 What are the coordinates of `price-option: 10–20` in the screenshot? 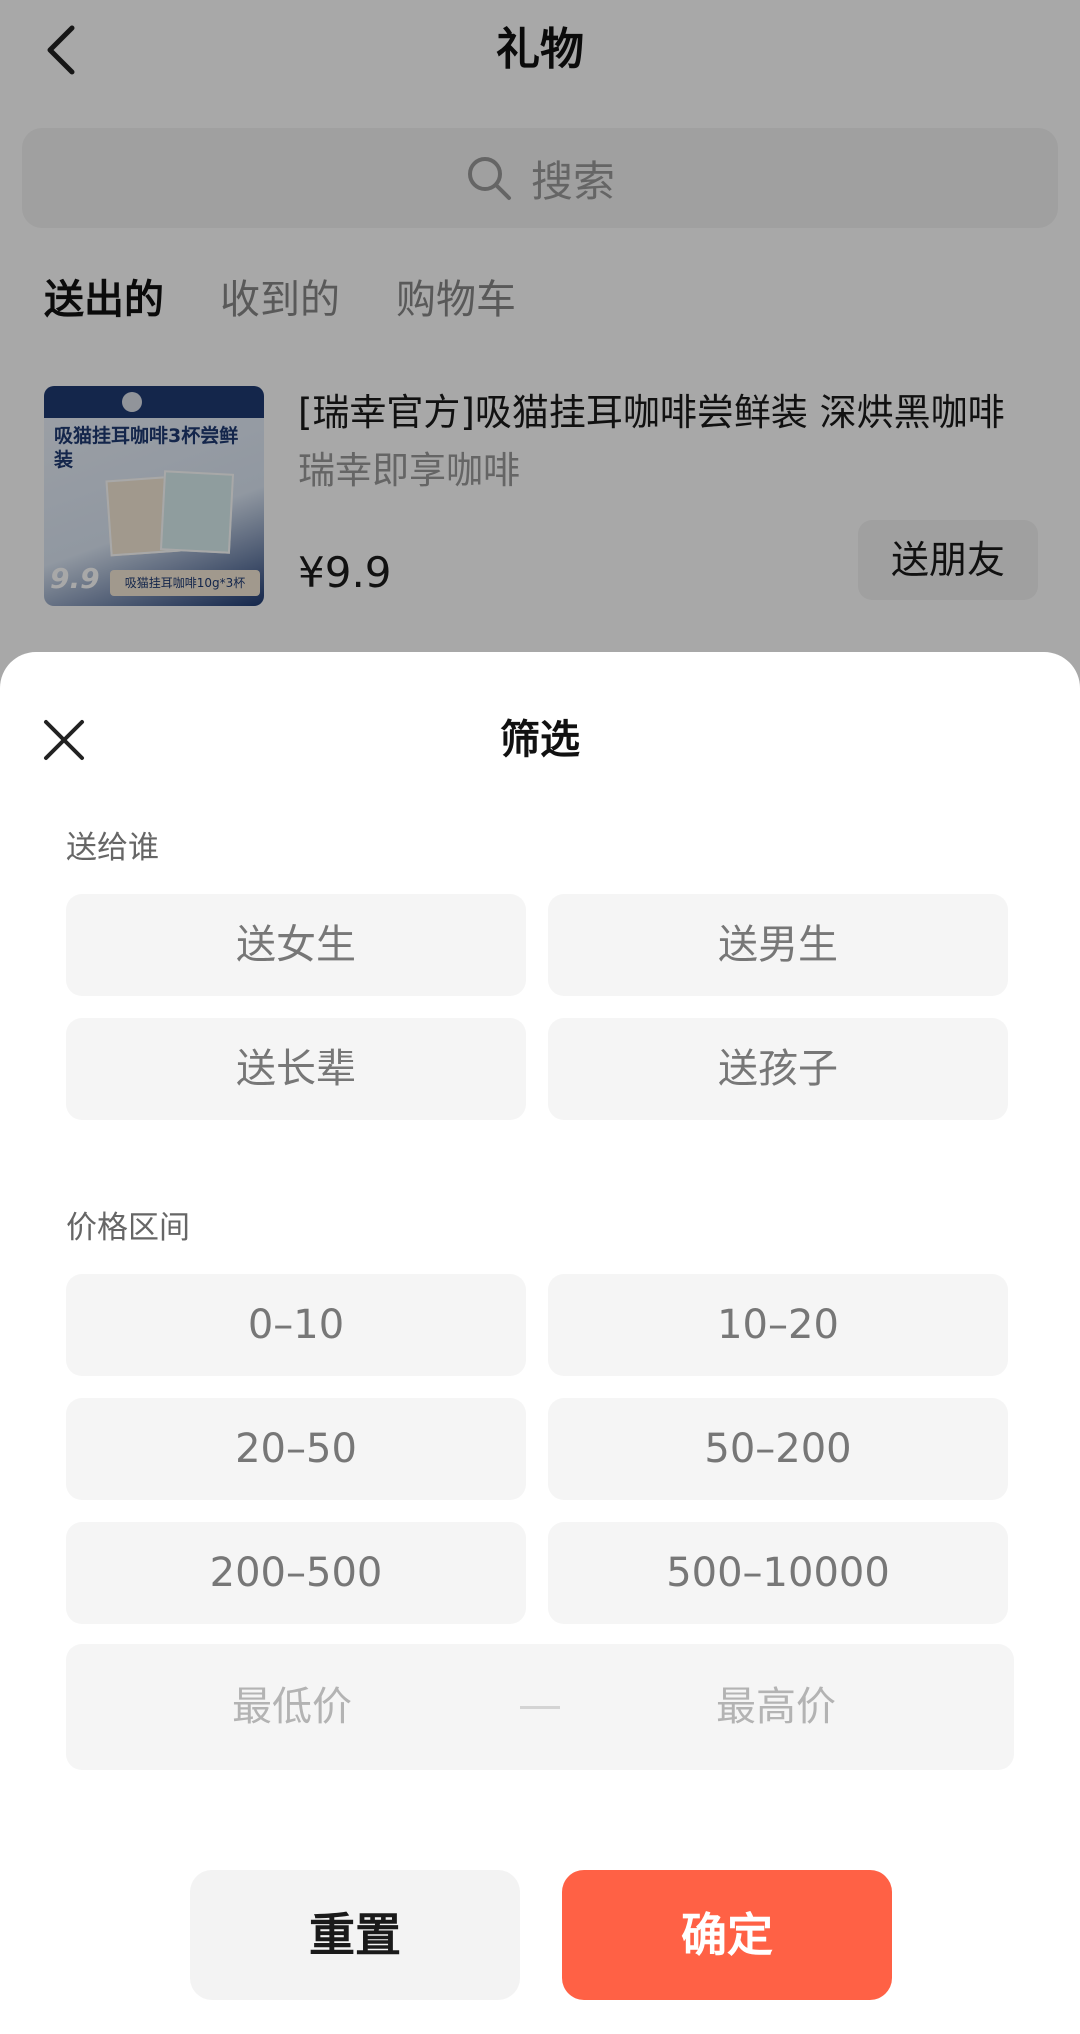 It's located at (778, 1325).